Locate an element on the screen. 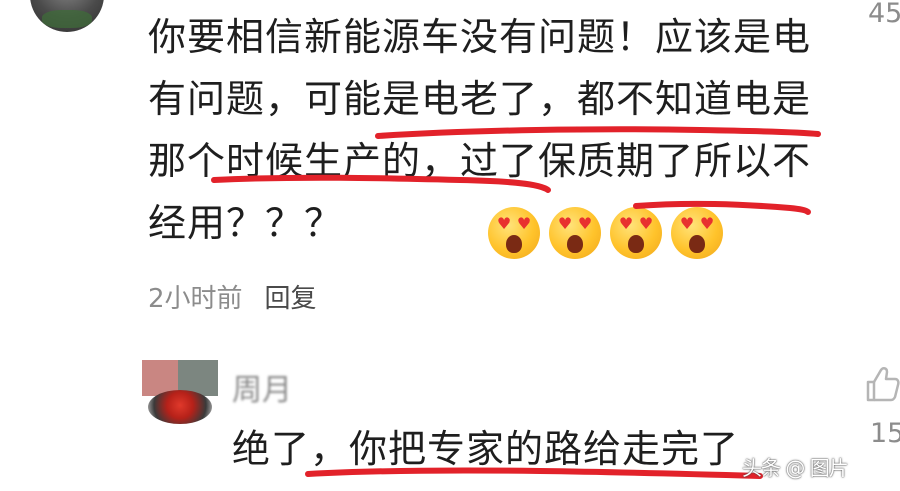  watermark: 头条 @ 图片 is located at coordinates (795, 468).